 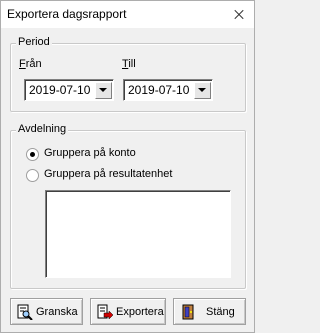 What do you see at coordinates (140, 312) in the screenshot?
I see `export-button-label: Exportera` at bounding box center [140, 312].